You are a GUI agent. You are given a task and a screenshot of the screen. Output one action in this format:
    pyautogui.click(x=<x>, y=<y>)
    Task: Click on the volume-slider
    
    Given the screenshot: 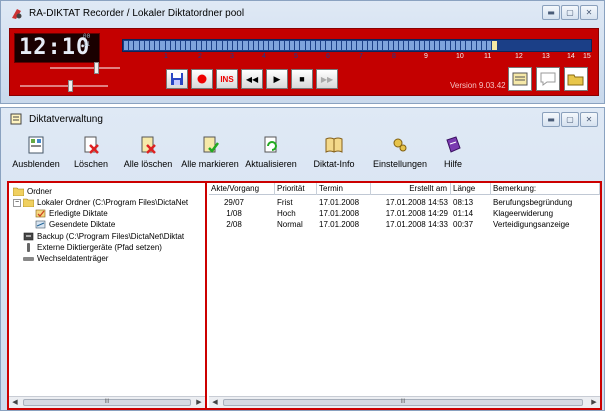 What is the action you would take?
    pyautogui.click(x=85, y=68)
    